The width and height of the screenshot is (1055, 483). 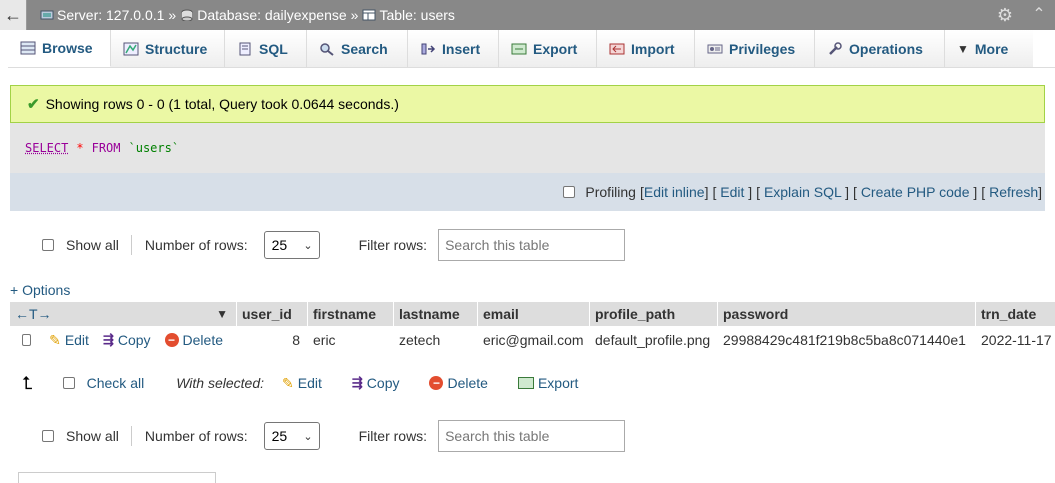 I want to click on breadcrumb-table-label: Table: users, so click(x=416, y=15).